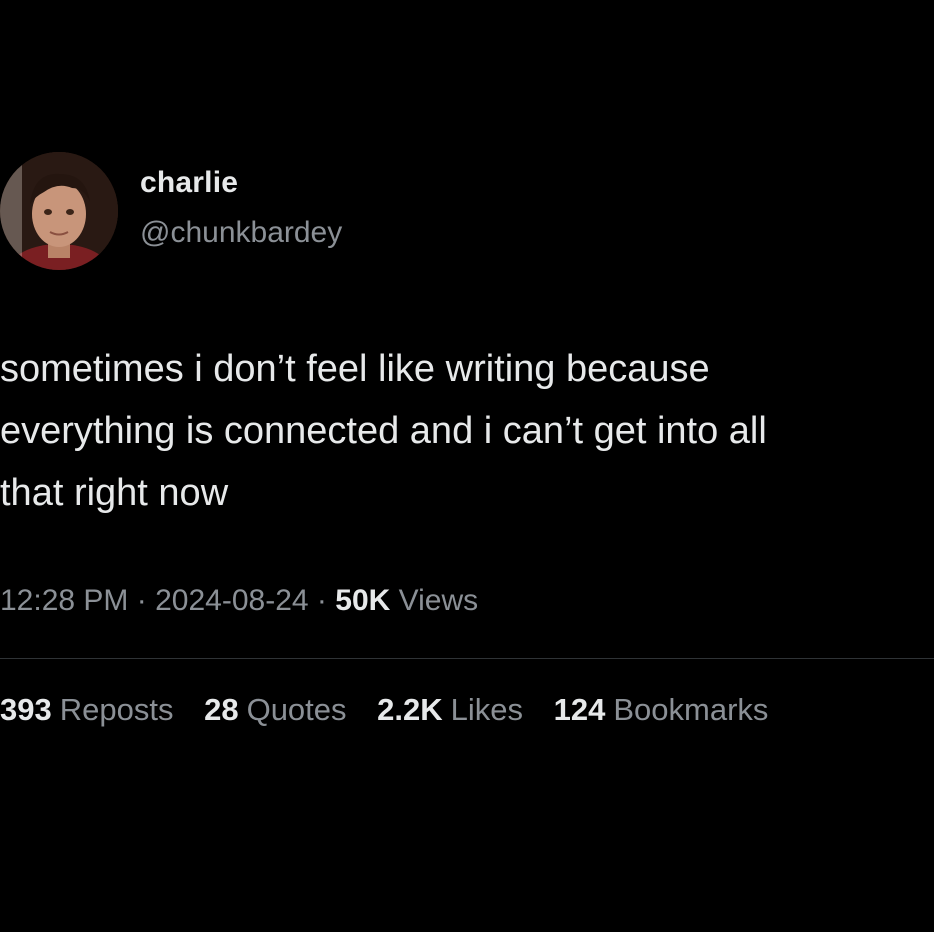 The width and height of the screenshot is (934, 932). I want to click on tweet-meta: 12:28 PM · 2024-08-24 · 50K Views, so click(239, 601).